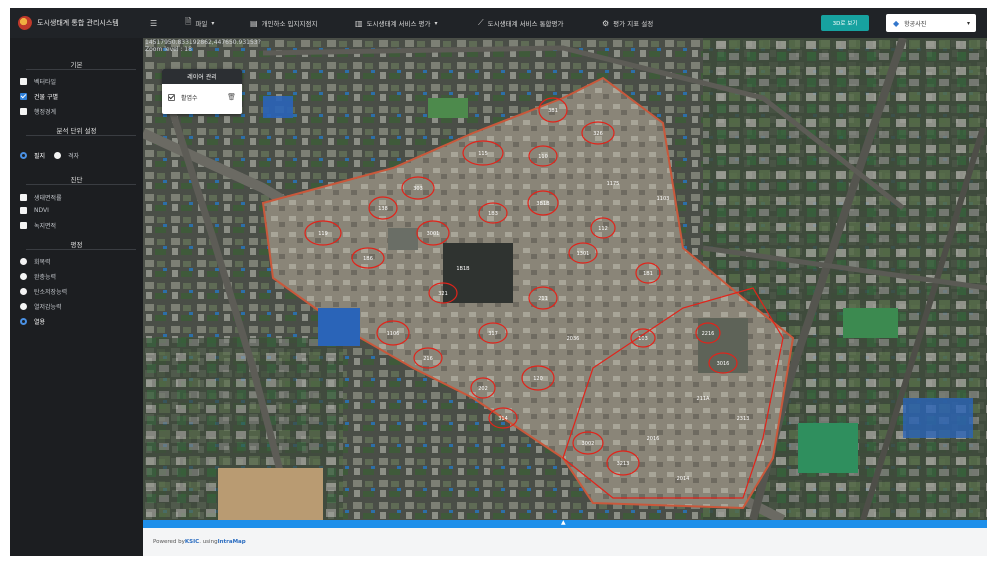  What do you see at coordinates (543, 204) in the screenshot?
I see `parcel-label: 3B1B` at bounding box center [543, 204].